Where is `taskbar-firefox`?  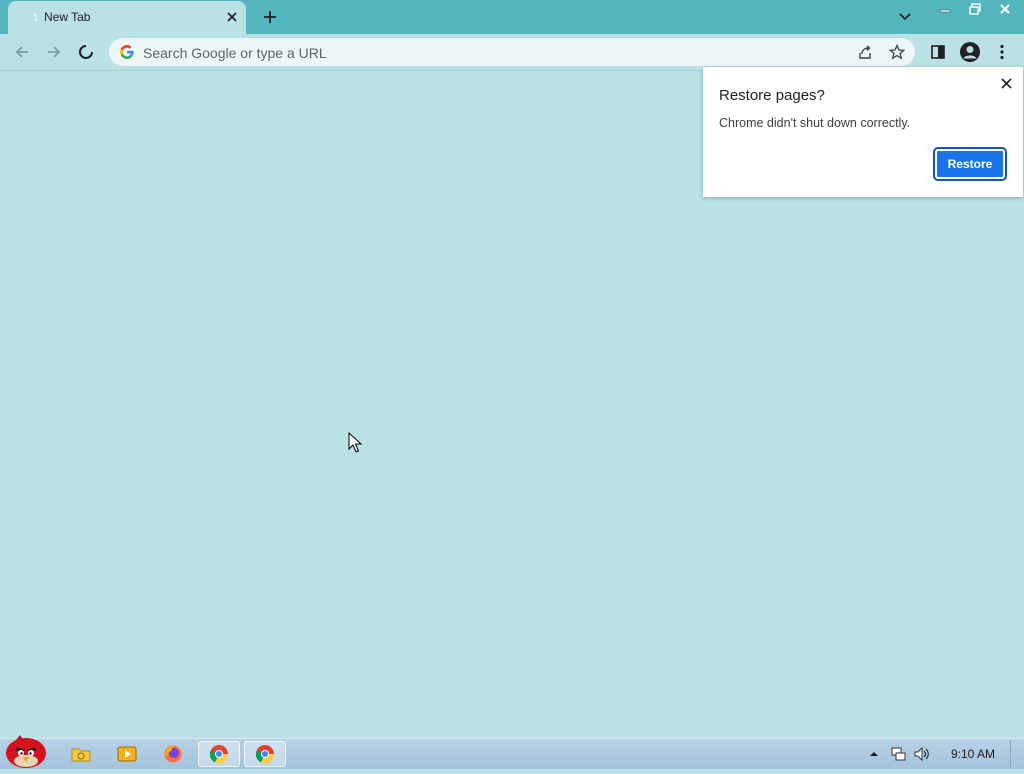
taskbar-firefox is located at coordinates (173, 754).